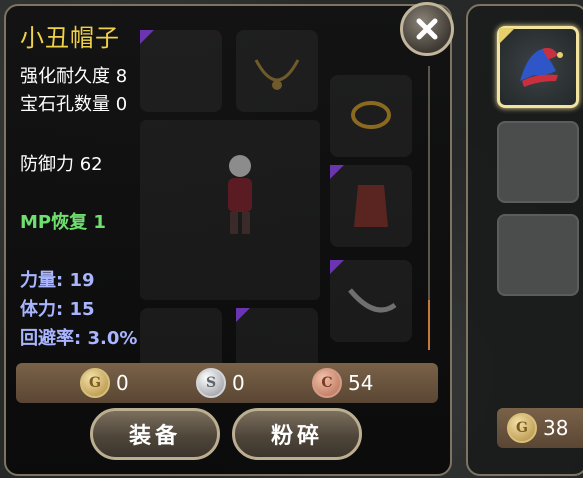 This screenshot has height=478, width=583. Describe the element at coordinates (63, 222) in the screenshot. I see `mp-recovery-stat: MP恢复 1` at that location.